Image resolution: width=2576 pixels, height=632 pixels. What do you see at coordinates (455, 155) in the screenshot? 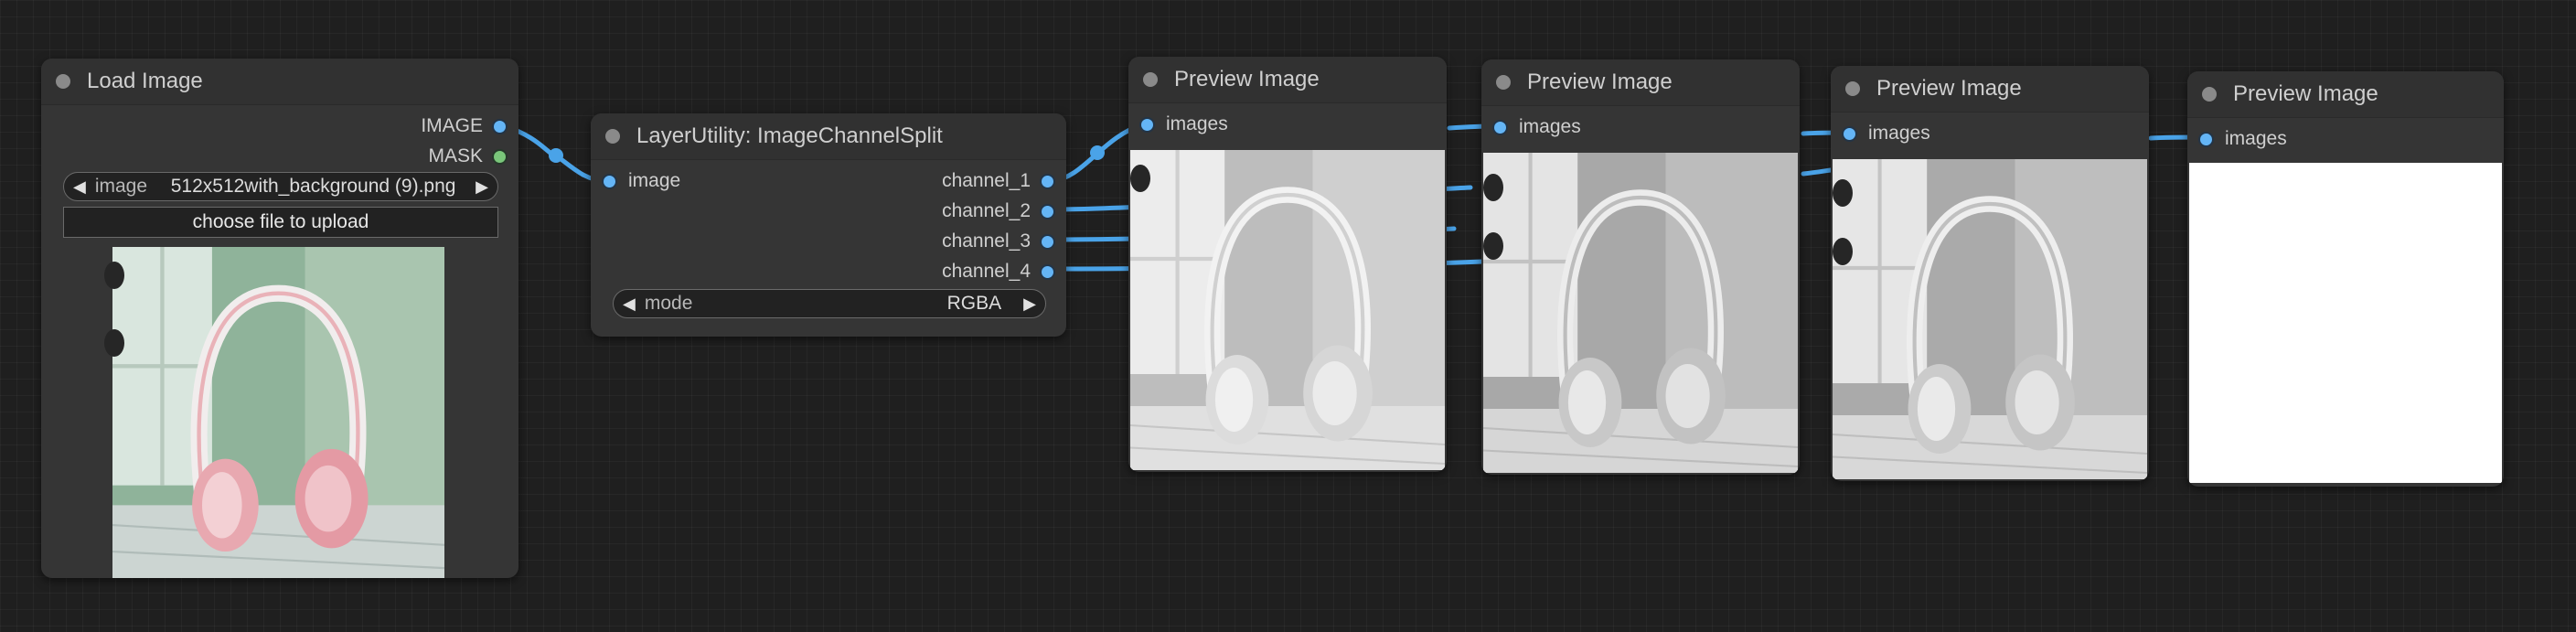
I see `slot-label: MASK` at bounding box center [455, 155].